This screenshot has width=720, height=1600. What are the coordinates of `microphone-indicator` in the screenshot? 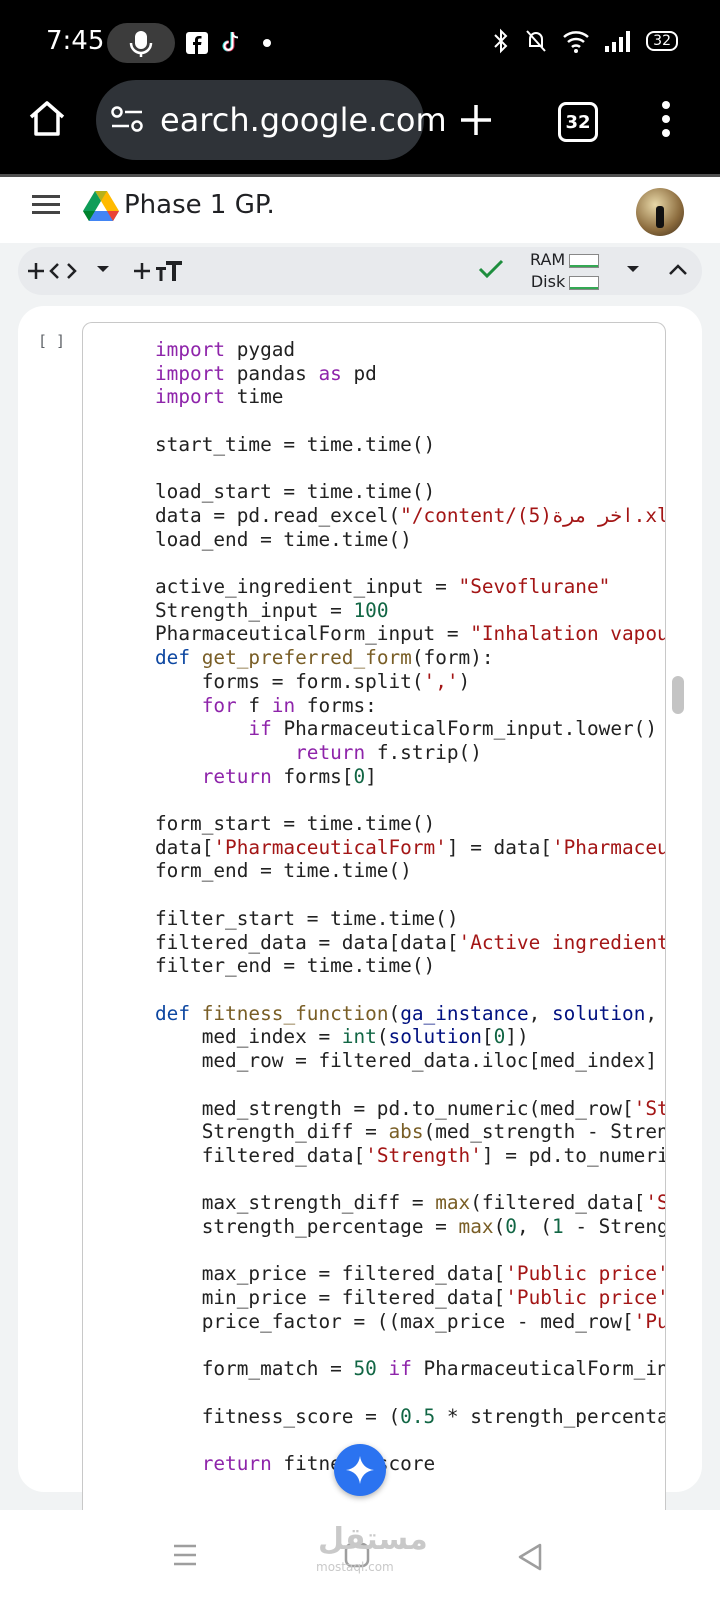 It's located at (141, 43).